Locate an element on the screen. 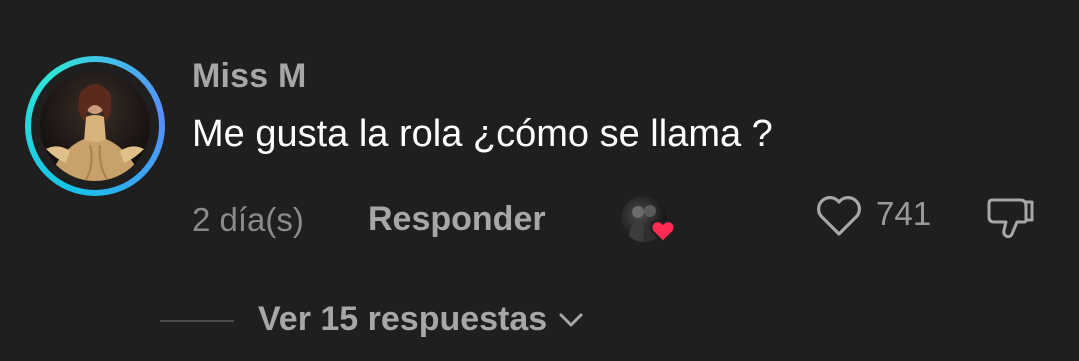 Image resolution: width=1079 pixels, height=361 pixels. view-replies-button: Ver 15 respuestas is located at coordinates (421, 319).